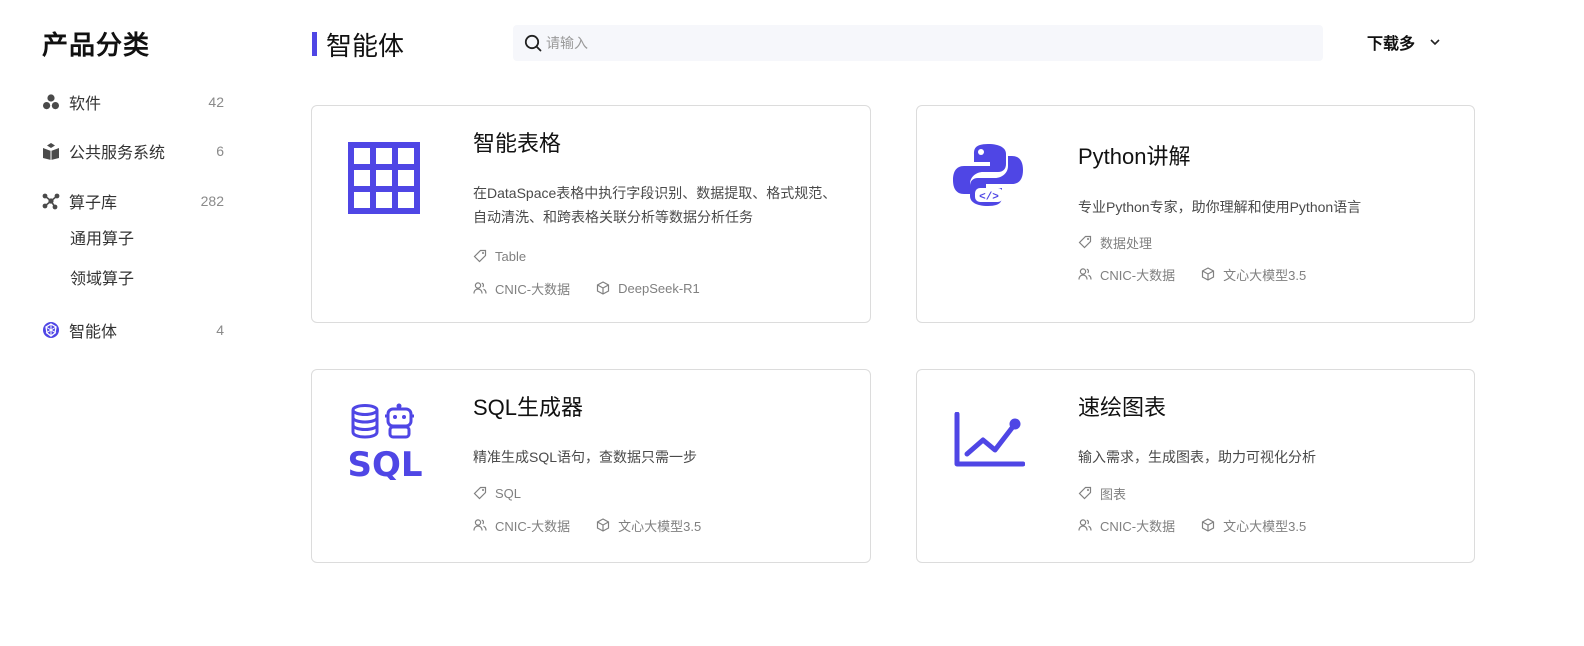 The height and width of the screenshot is (646, 1584). I want to click on card-description: 专业Python专家，助你理解和使用Python语言, so click(1220, 207).